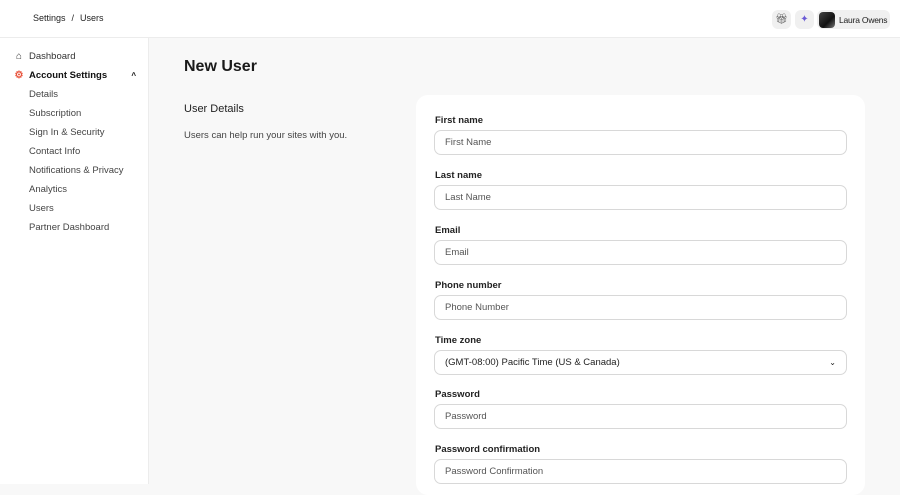  I want to click on email-label: Email, so click(448, 230).